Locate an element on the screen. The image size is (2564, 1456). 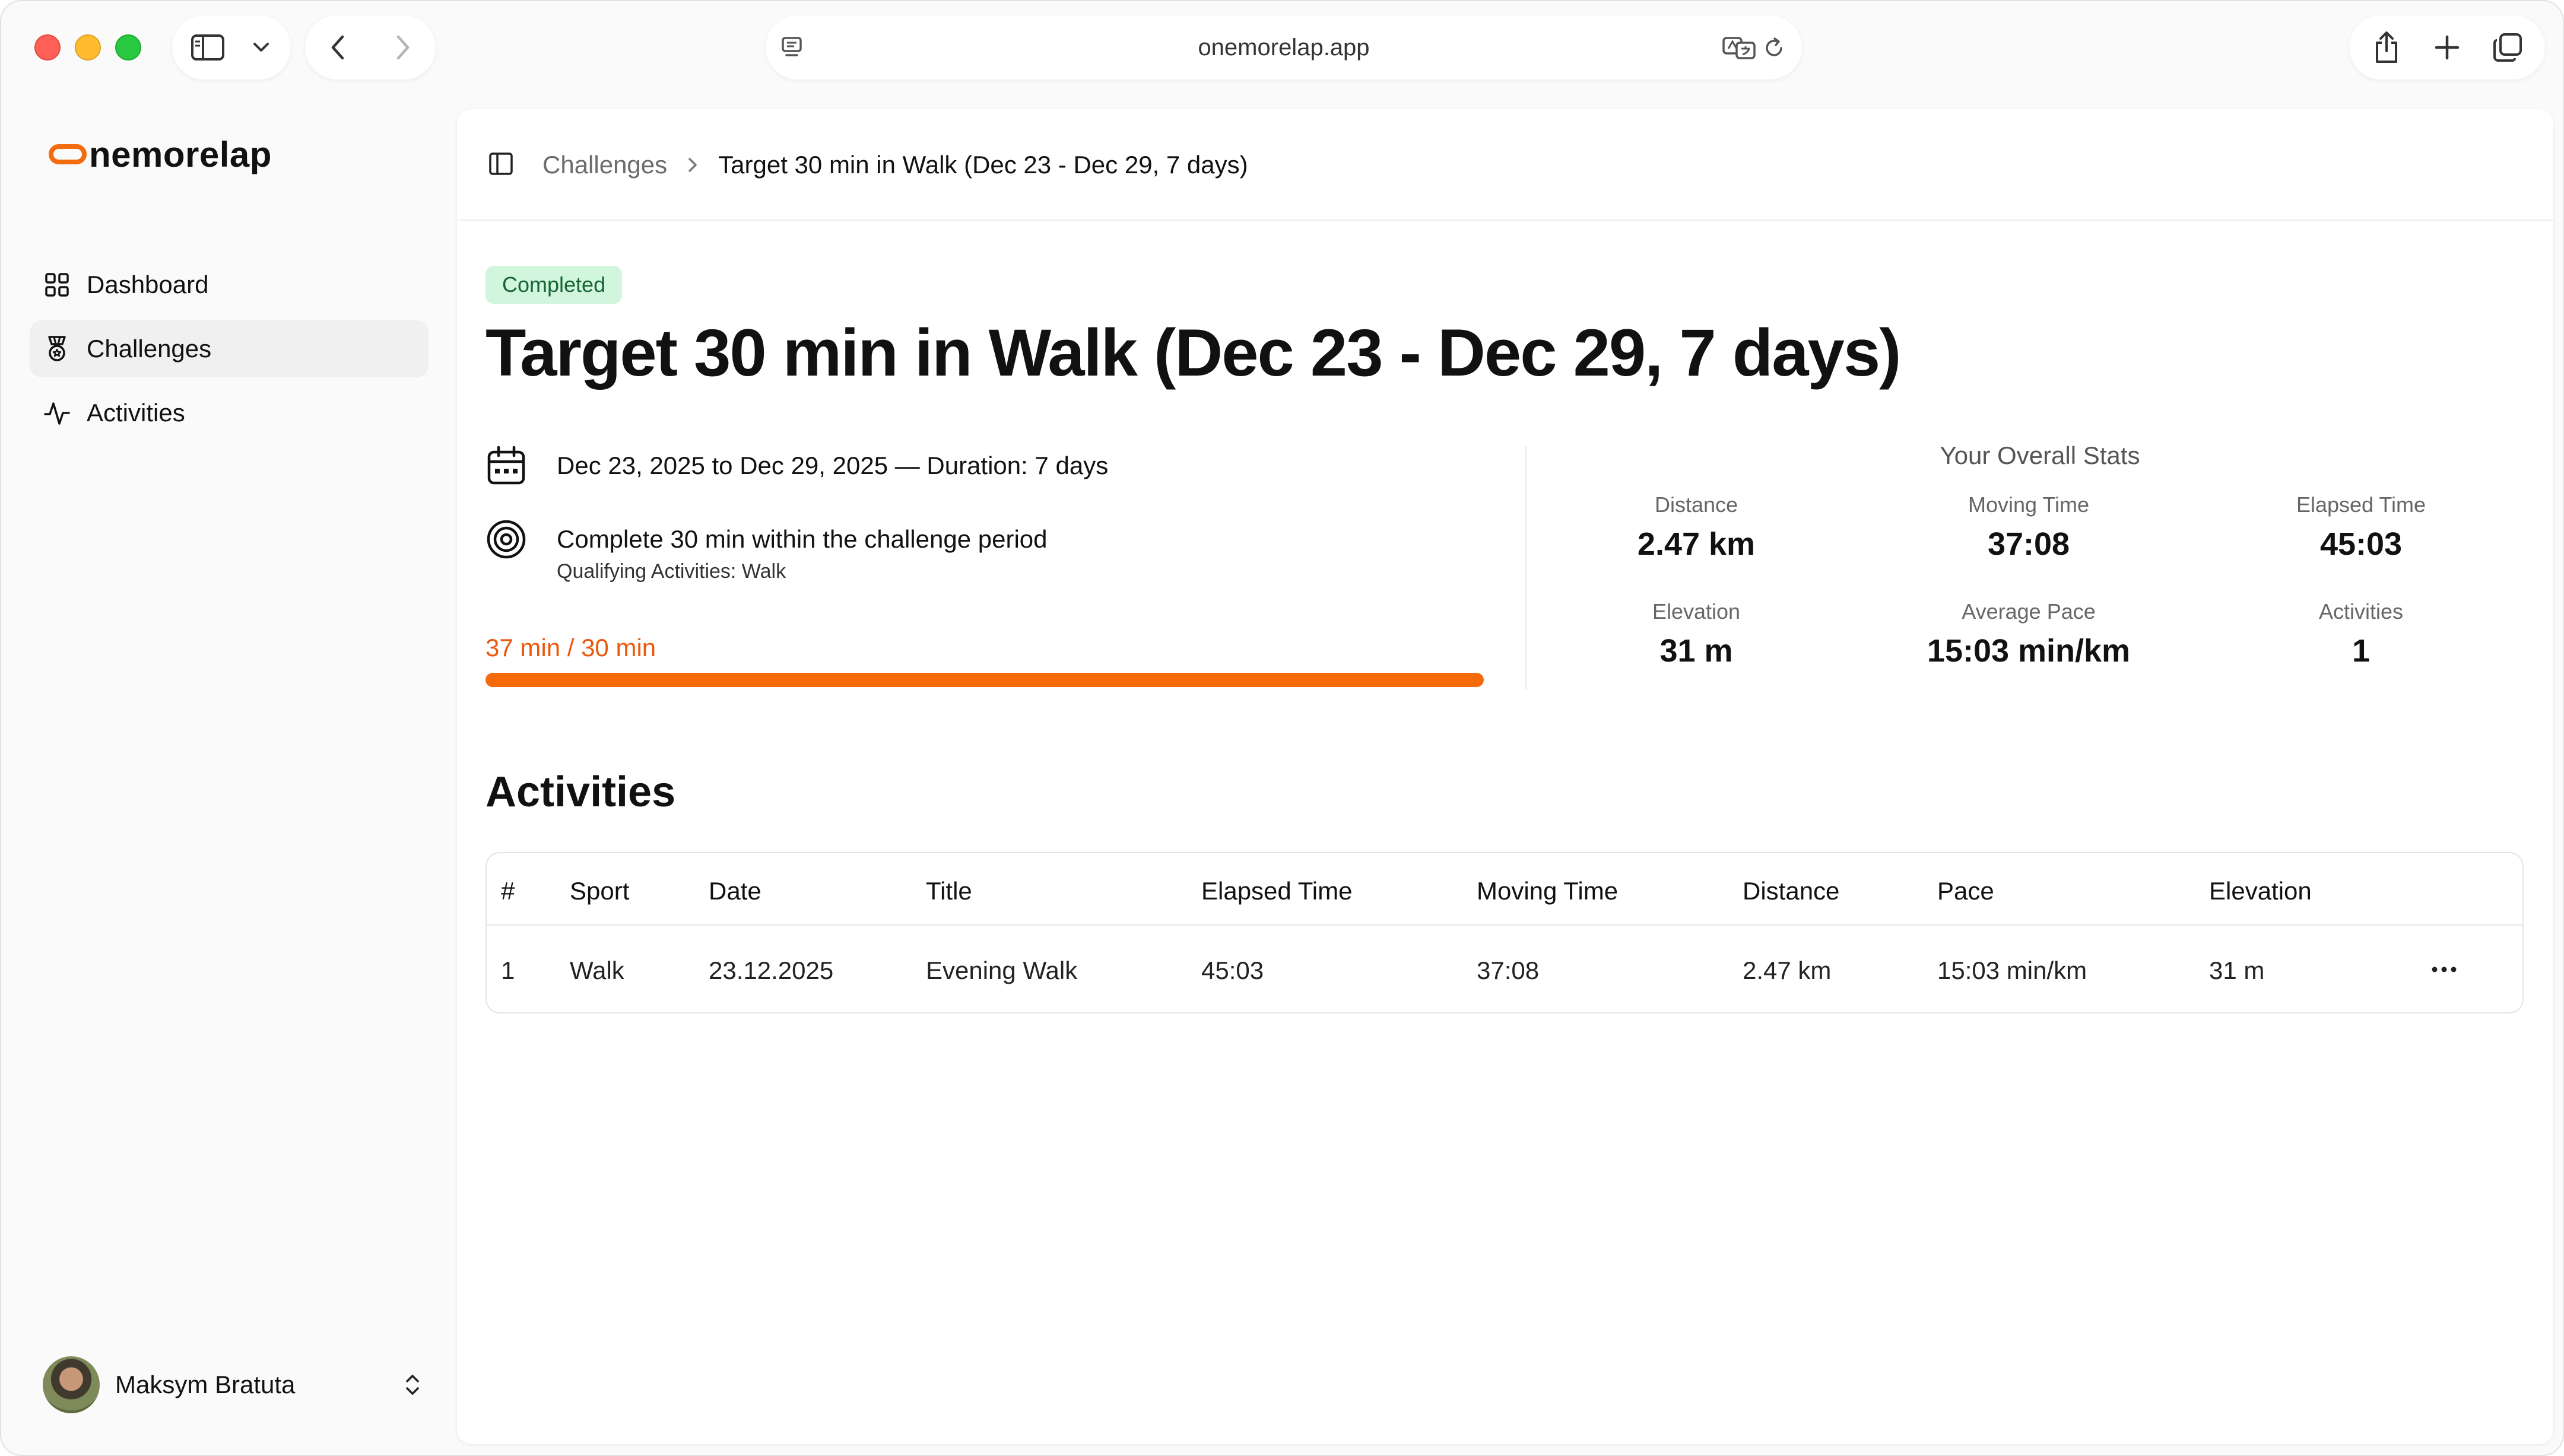
column-header: Pace is located at coordinates (1965, 891).